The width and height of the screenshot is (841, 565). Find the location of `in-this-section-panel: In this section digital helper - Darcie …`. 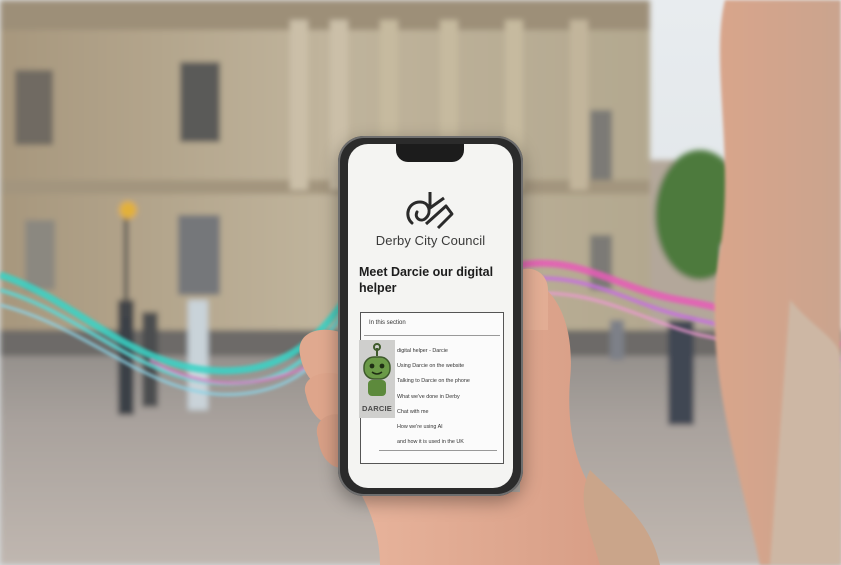

in-this-section-panel: In this section digital helper - Darcie … is located at coordinates (431, 388).